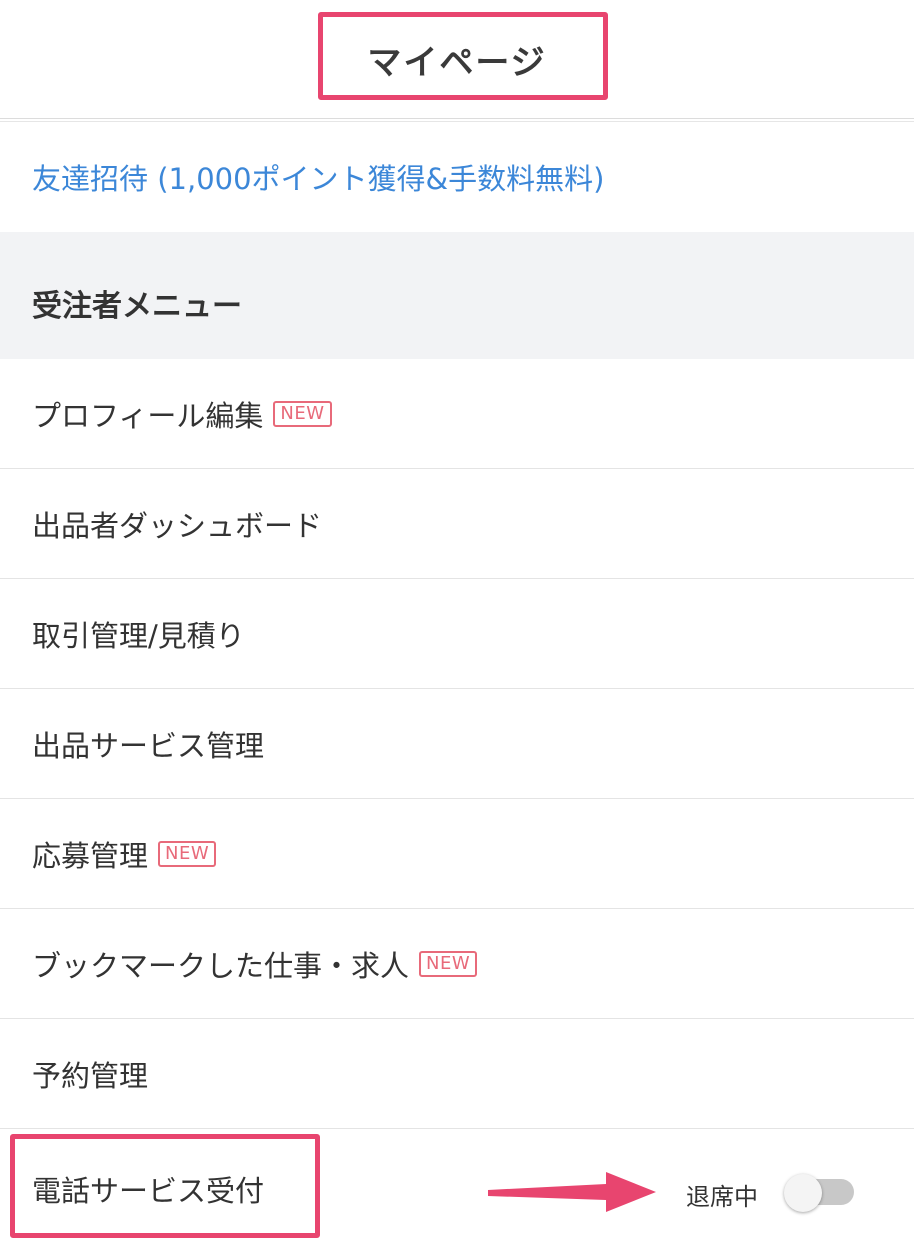  Describe the element at coordinates (177, 525) in the screenshot. I see `menu-item-label: 出品者ダッシュボード` at that location.